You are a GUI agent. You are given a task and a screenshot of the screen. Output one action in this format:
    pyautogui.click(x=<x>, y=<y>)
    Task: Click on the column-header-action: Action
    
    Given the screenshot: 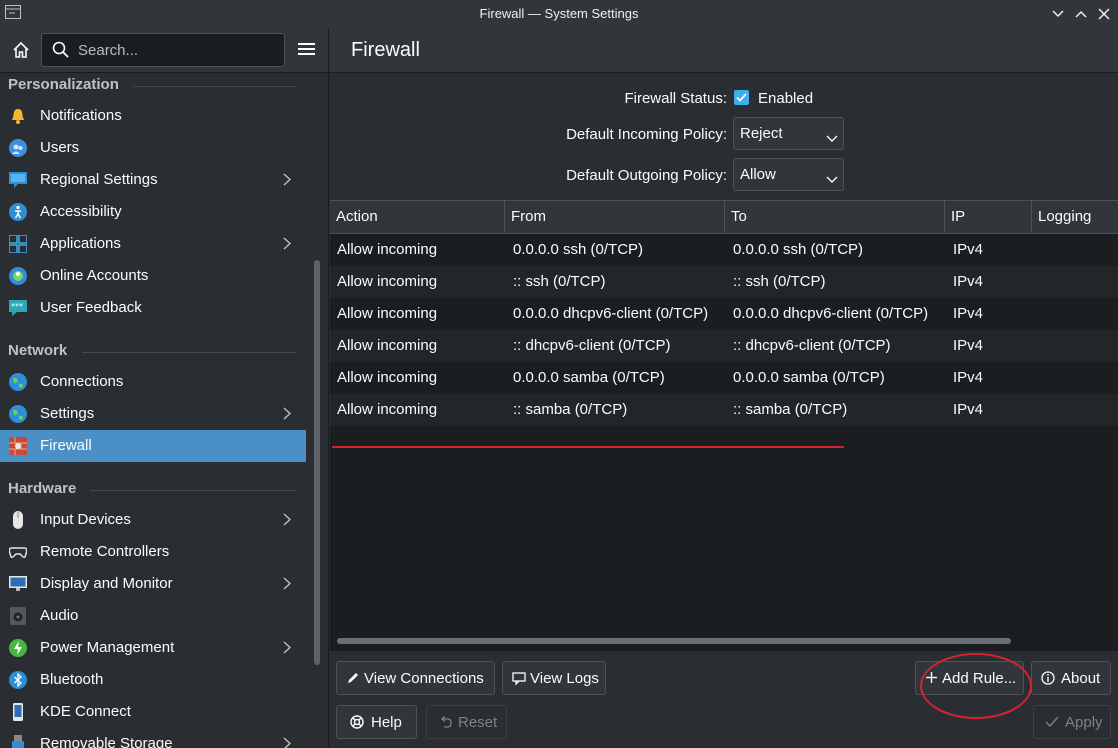 What is the action you would take?
    pyautogui.click(x=417, y=217)
    